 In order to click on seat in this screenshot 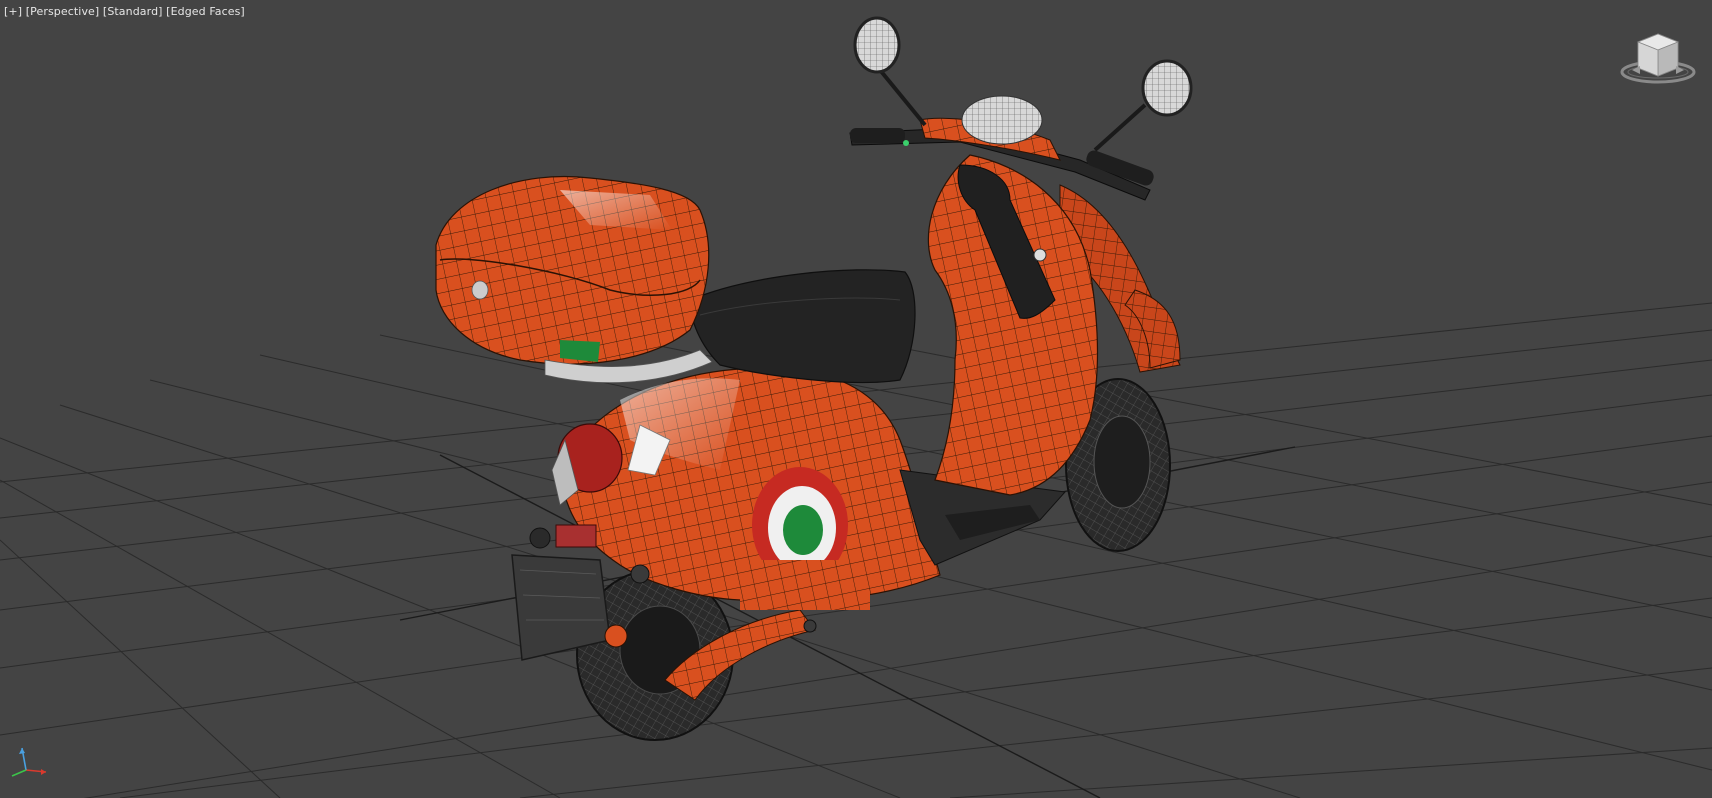, I will do `click(802, 326)`.